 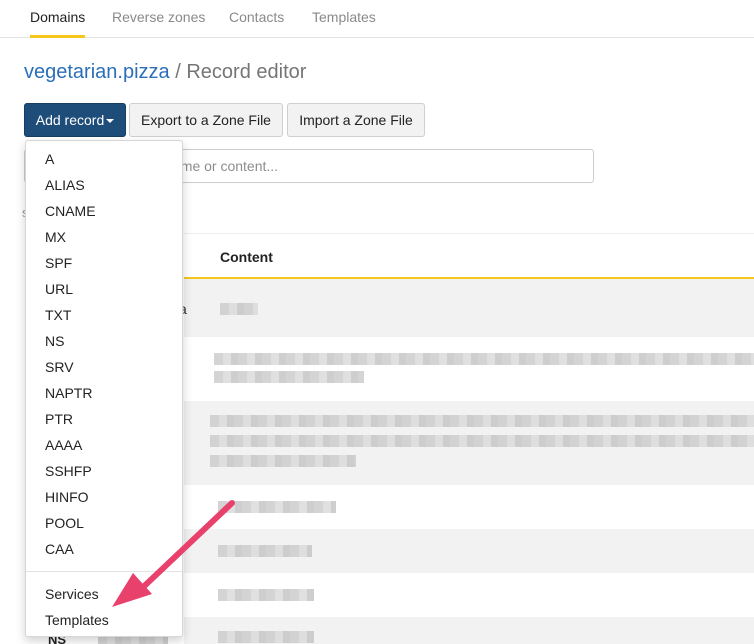 I want to click on table-header: Content, so click(x=469, y=256).